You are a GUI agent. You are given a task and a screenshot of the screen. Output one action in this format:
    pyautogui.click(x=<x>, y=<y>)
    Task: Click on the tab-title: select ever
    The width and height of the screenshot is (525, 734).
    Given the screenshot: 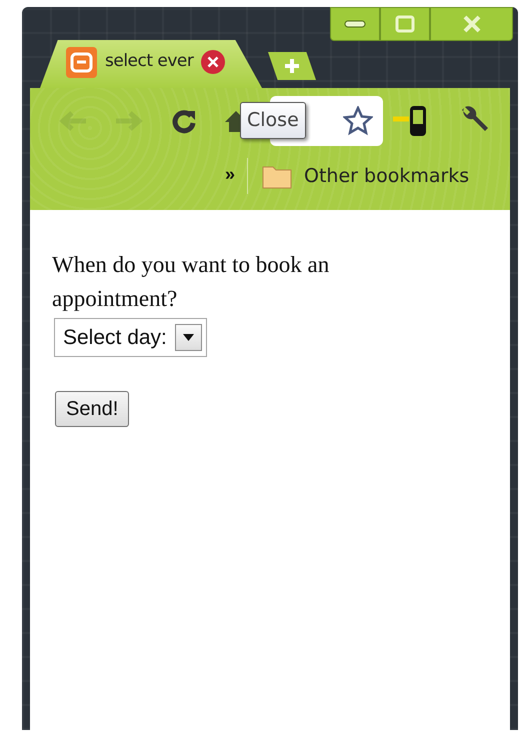 What is the action you would take?
    pyautogui.click(x=149, y=62)
    